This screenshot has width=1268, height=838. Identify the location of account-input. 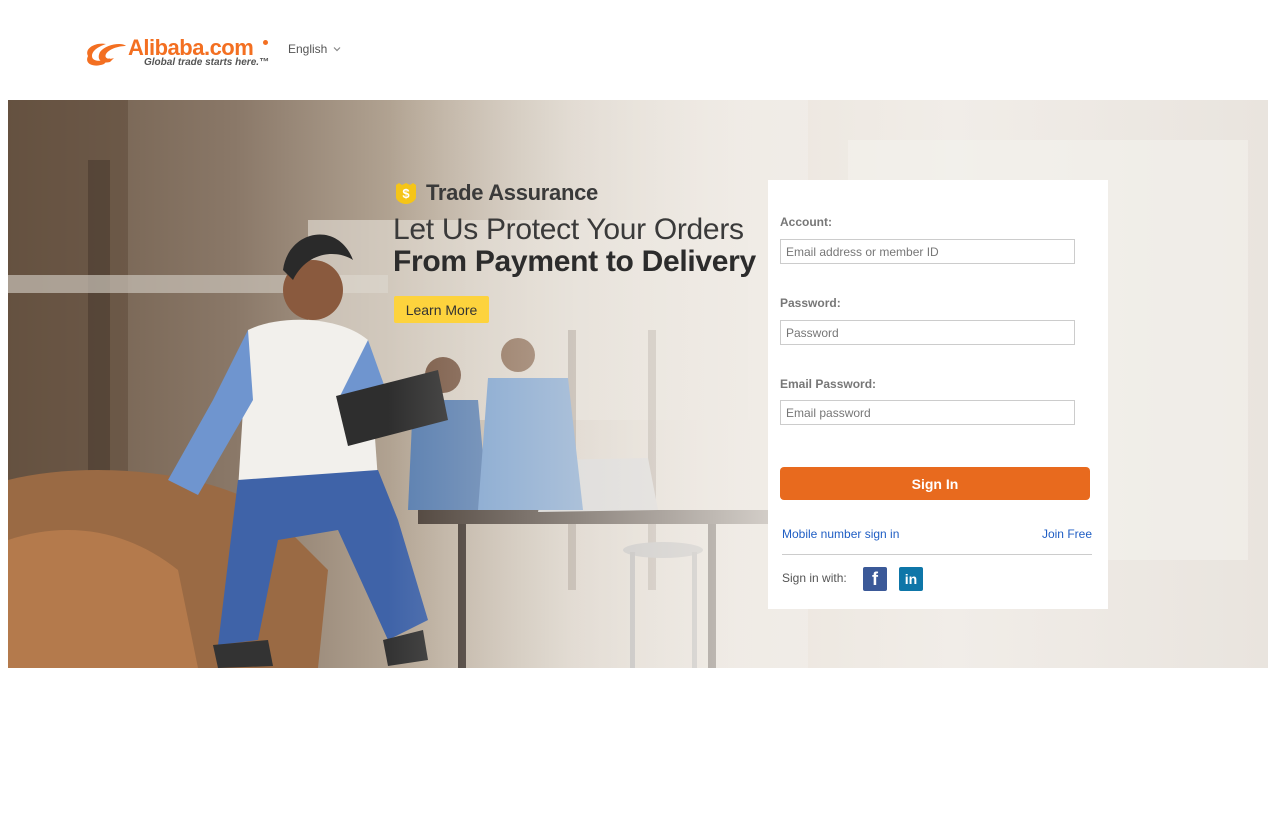
(927, 251).